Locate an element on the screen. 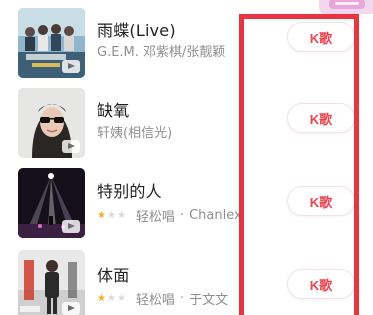  artist-name: Chanlex is located at coordinates (215, 215).